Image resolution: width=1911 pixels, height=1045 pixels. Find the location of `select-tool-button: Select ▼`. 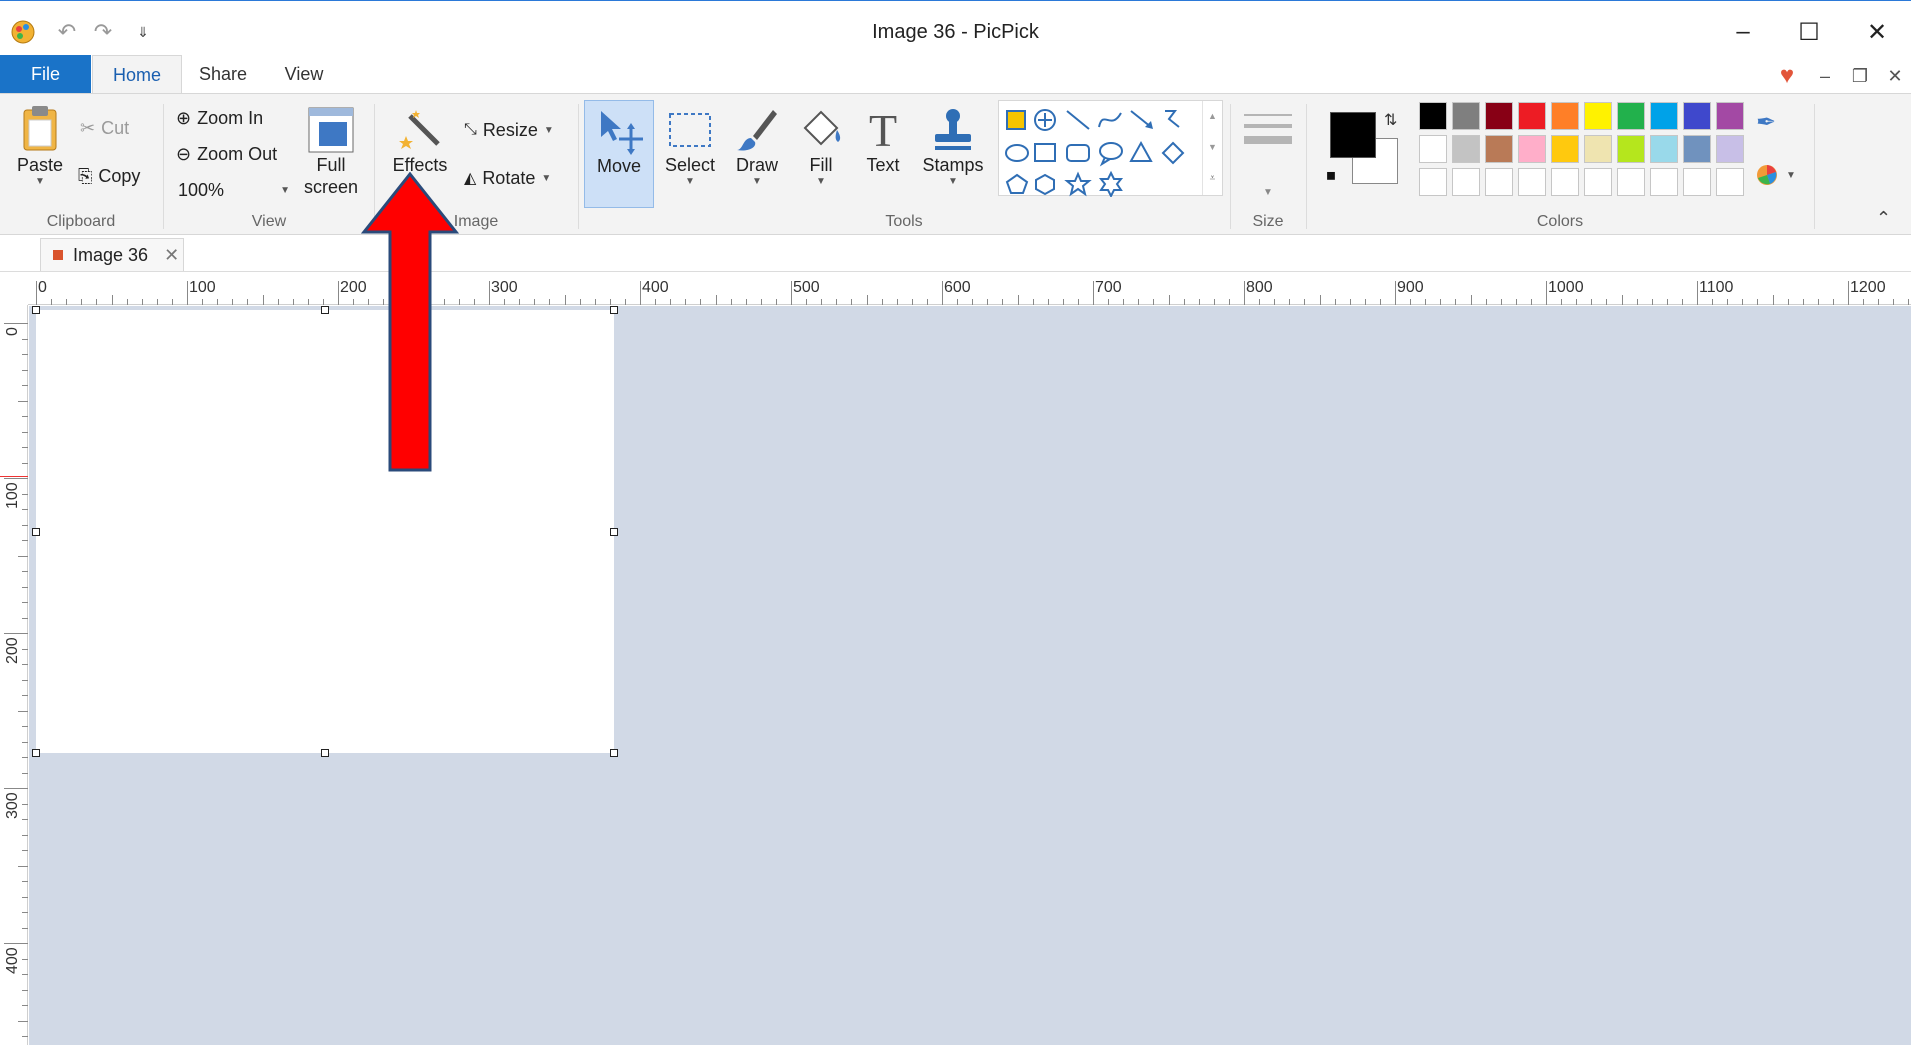

select-tool-button: Select ▼ is located at coordinates (690, 146).